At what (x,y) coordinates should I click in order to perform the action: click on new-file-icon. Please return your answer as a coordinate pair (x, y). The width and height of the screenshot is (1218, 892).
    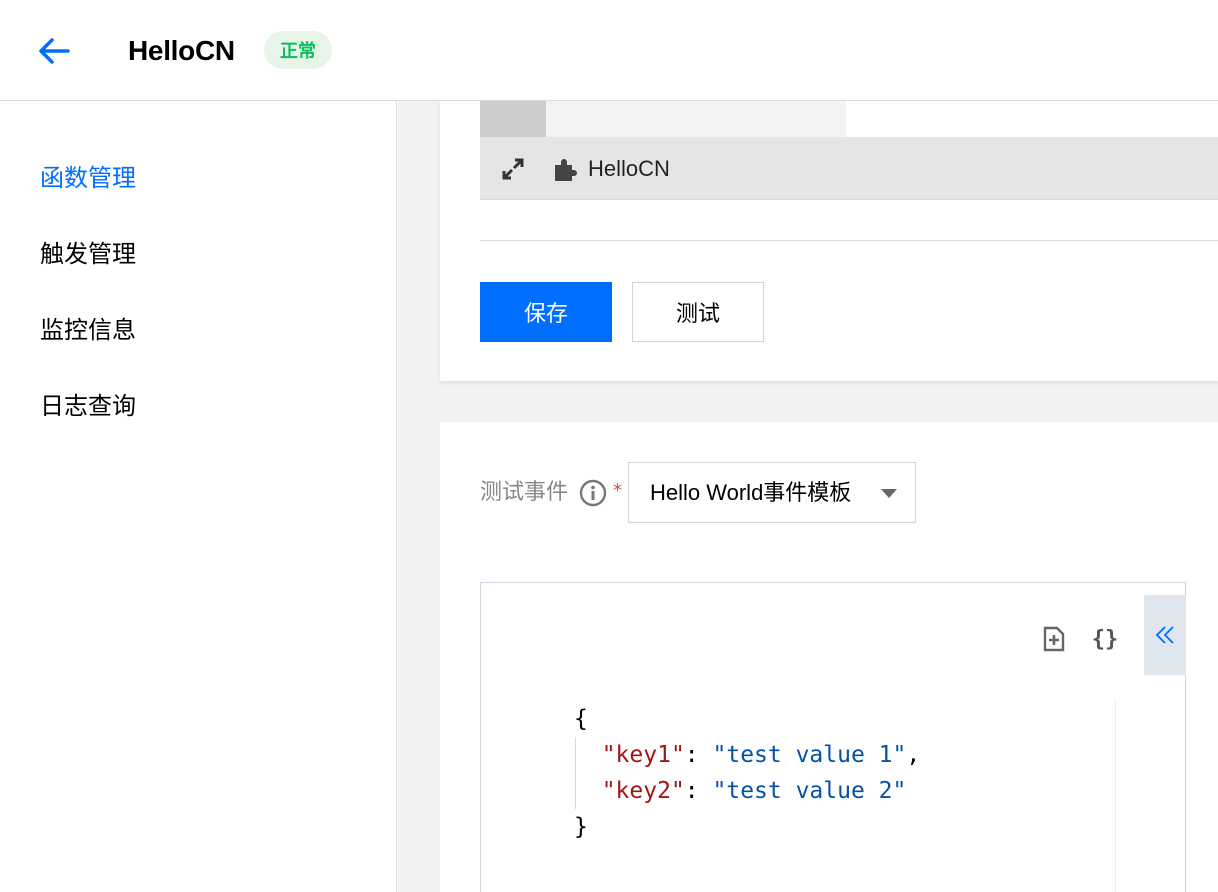
    Looking at the image, I should click on (1054, 639).